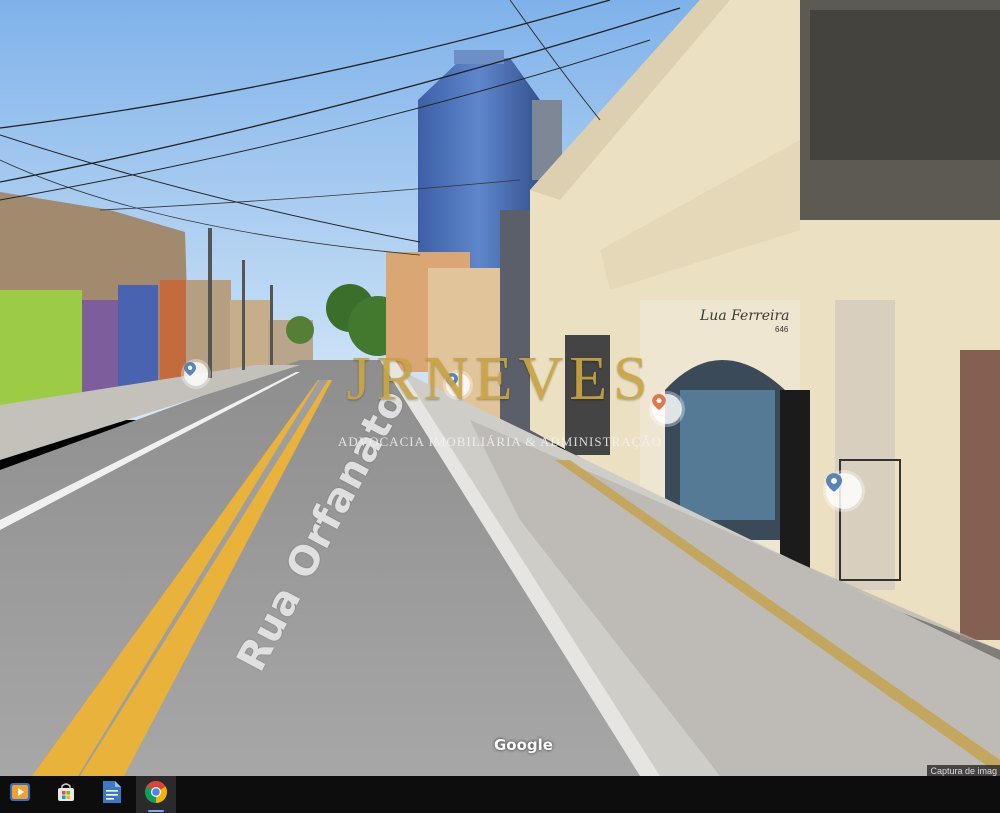 Image resolution: width=1000 pixels, height=813 pixels. I want to click on shop-sign: Lua Ferreira, so click(744, 316).